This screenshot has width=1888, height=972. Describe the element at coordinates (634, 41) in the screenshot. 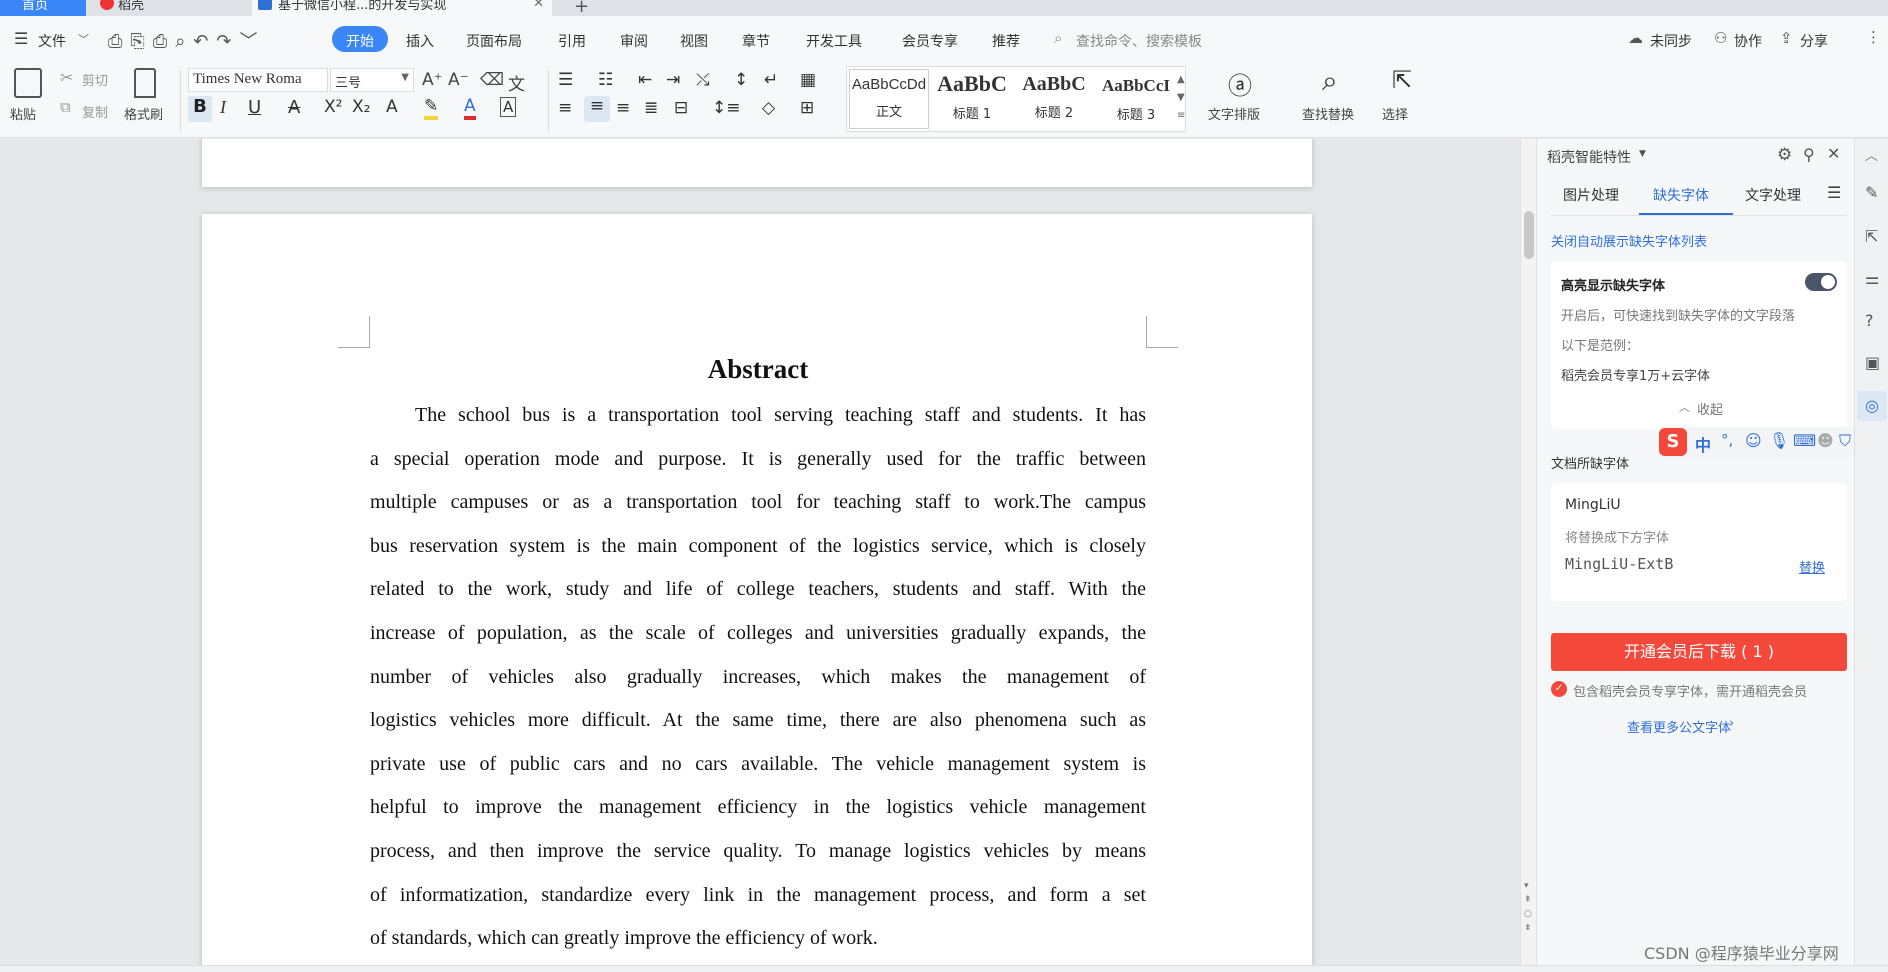

I see `tab-review: 审阅` at that location.